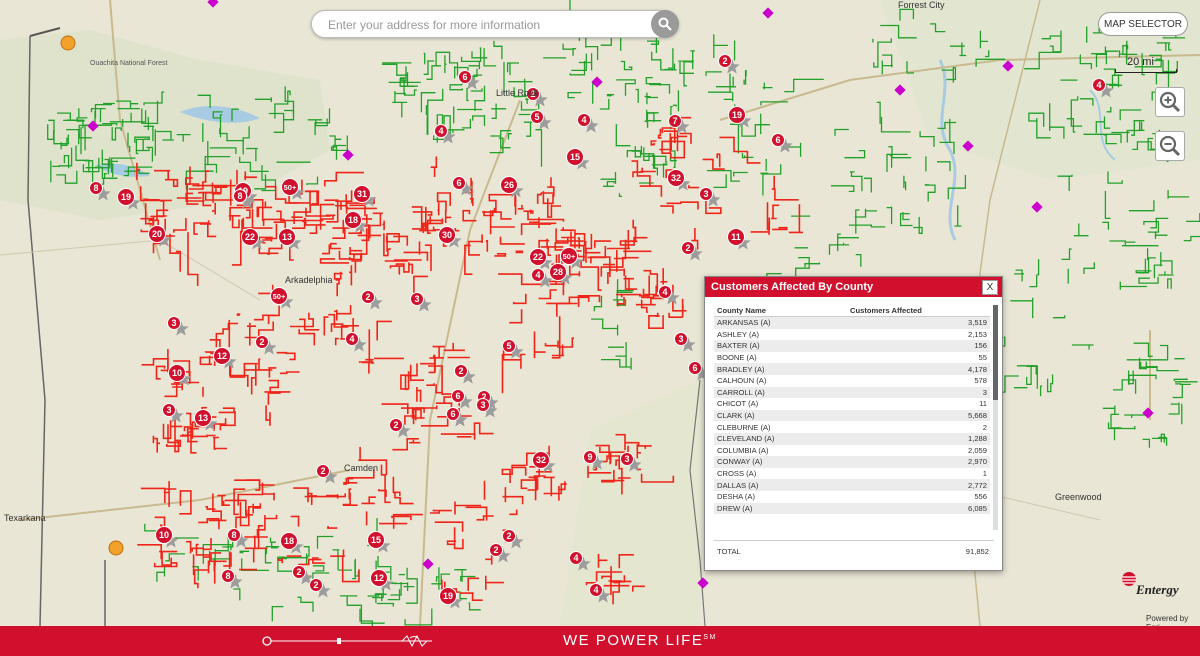 The image size is (1200, 656). I want to click on outage-count-label: 9, so click(589, 457).